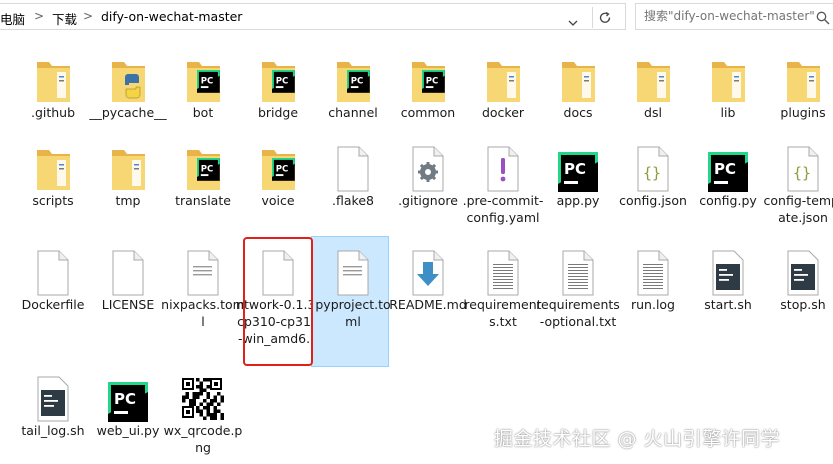 The height and width of the screenshot is (464, 833). I want to click on file-name-label: plugins, so click(803, 112).